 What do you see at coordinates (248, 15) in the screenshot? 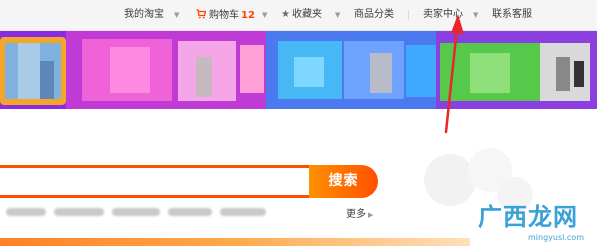
I see `cart-count-badge: 12` at bounding box center [248, 15].